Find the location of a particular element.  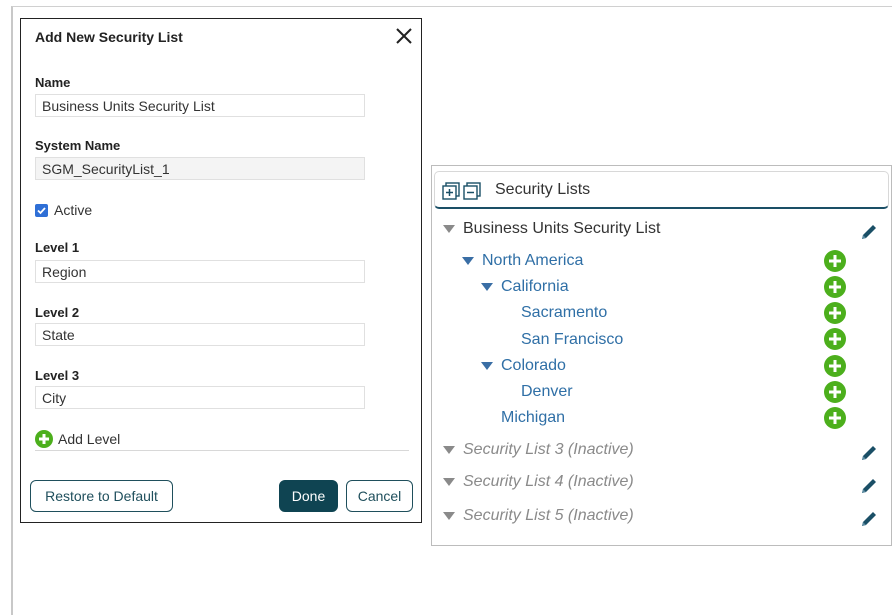

active-checkbox is located at coordinates (41, 210).